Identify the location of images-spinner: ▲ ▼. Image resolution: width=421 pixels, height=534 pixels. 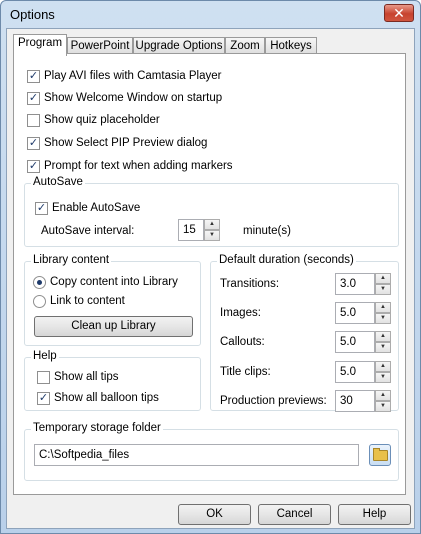
(383, 313).